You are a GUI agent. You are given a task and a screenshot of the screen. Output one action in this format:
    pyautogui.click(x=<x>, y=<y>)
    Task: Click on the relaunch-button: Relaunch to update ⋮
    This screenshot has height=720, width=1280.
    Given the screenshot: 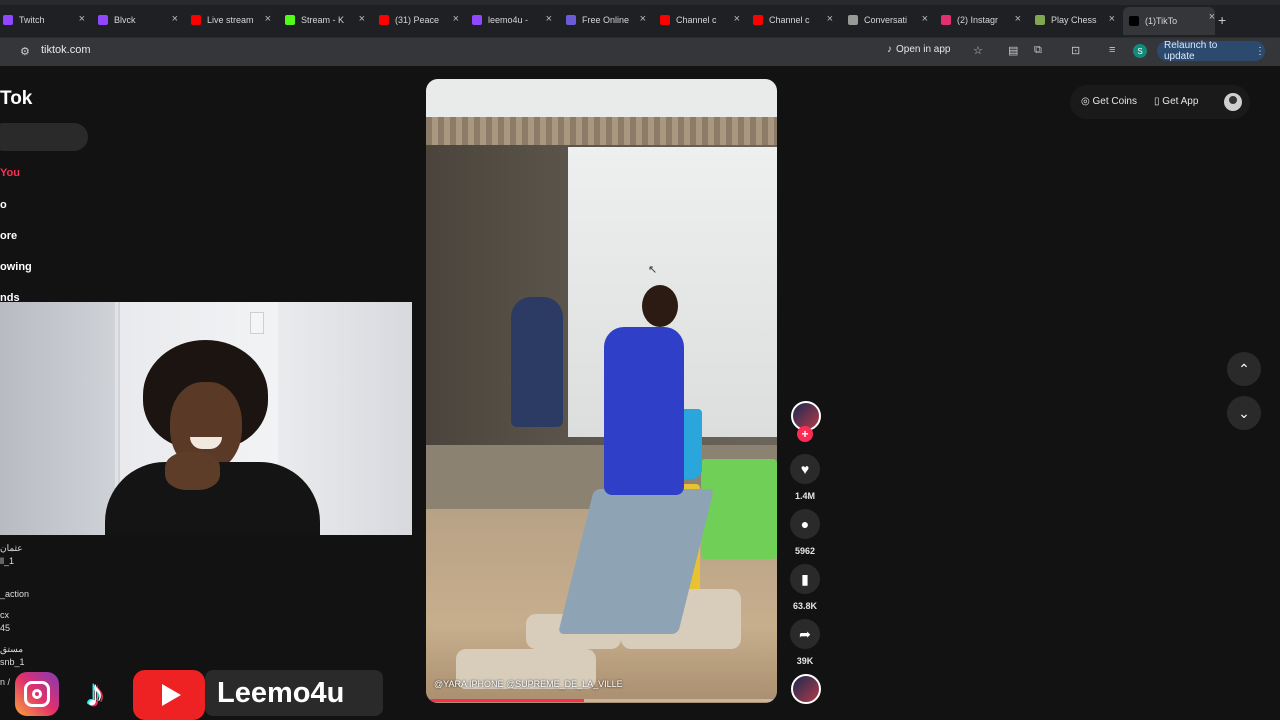 What is the action you would take?
    pyautogui.click(x=1211, y=51)
    